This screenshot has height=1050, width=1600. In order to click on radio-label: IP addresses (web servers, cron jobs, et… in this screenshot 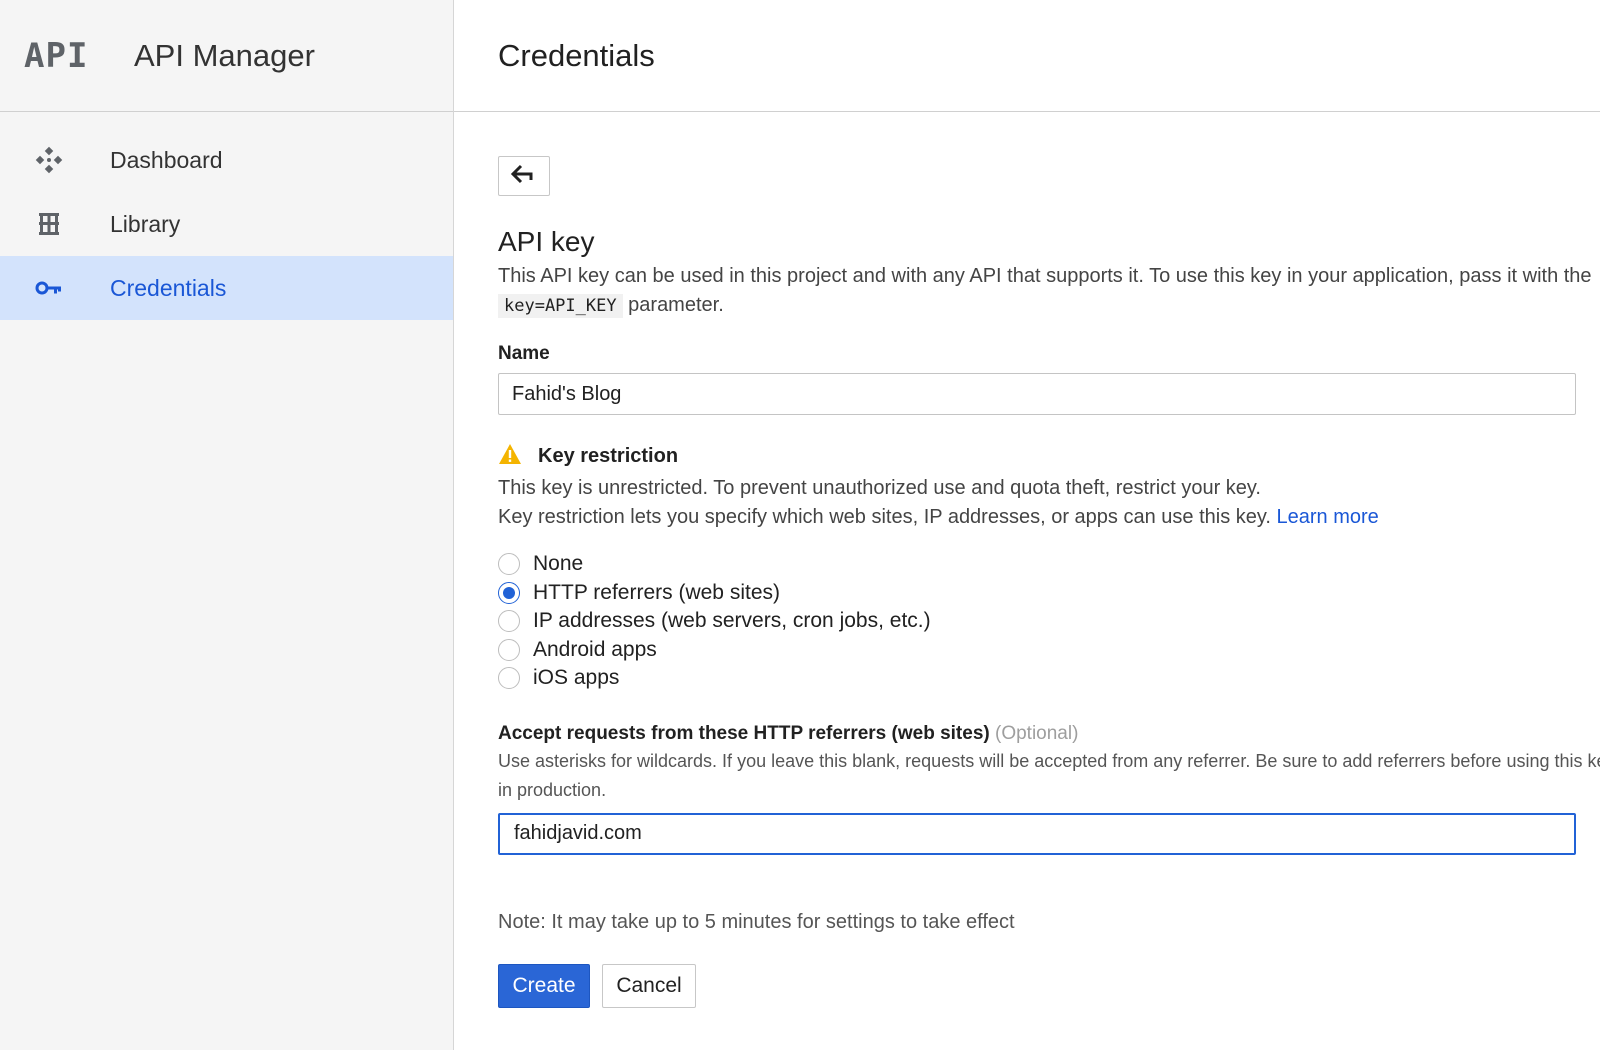, I will do `click(732, 621)`.